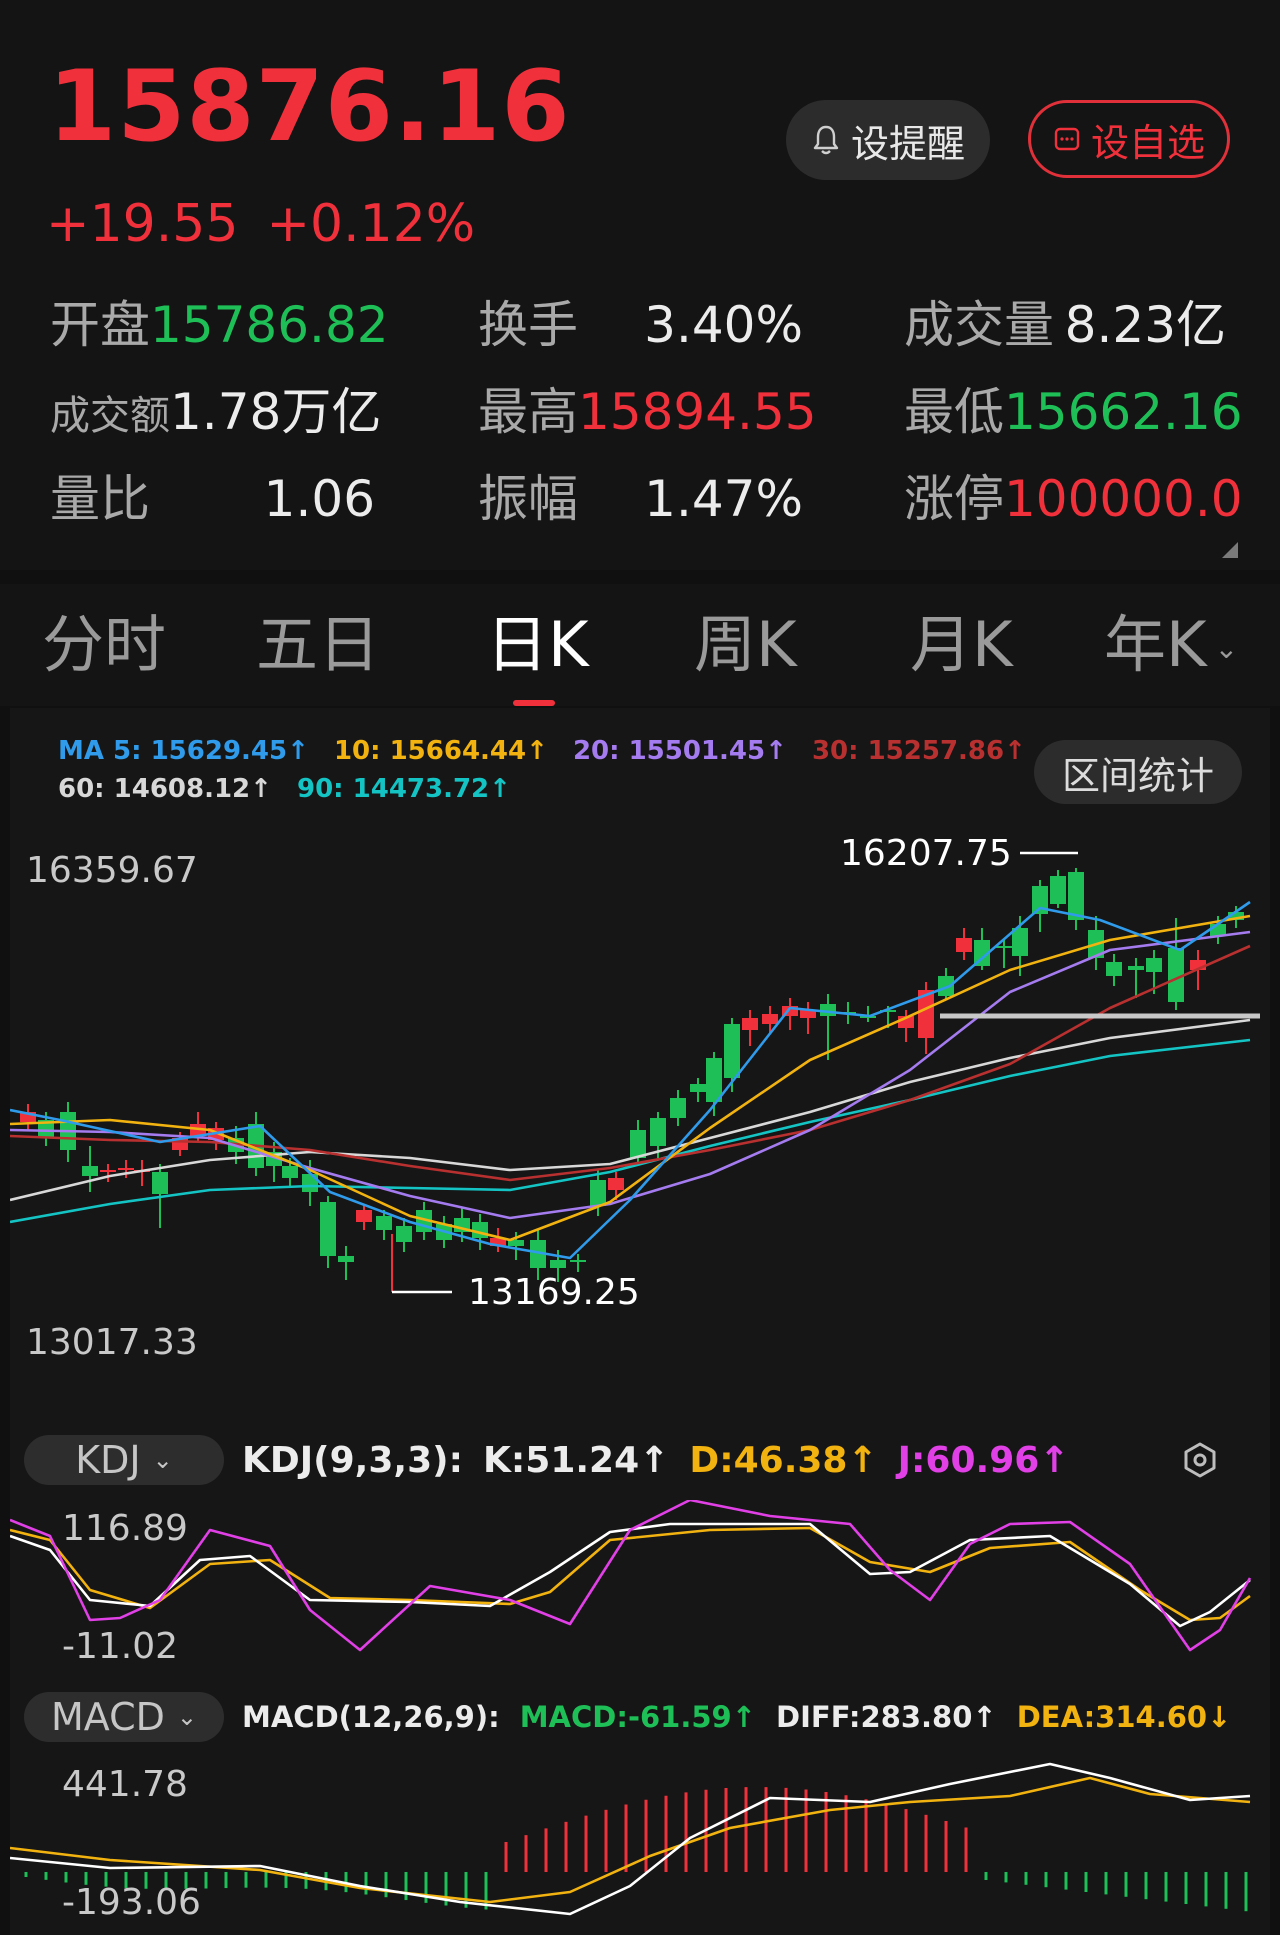  Describe the element at coordinates (1067, 139) in the screenshot. I see `watchlist-icon` at that location.